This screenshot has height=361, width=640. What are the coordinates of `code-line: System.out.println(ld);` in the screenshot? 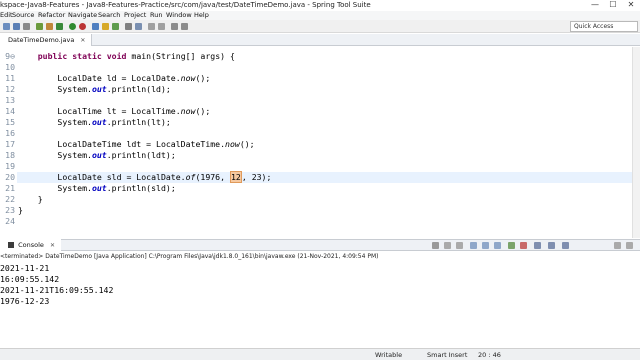 It's located at (94, 89).